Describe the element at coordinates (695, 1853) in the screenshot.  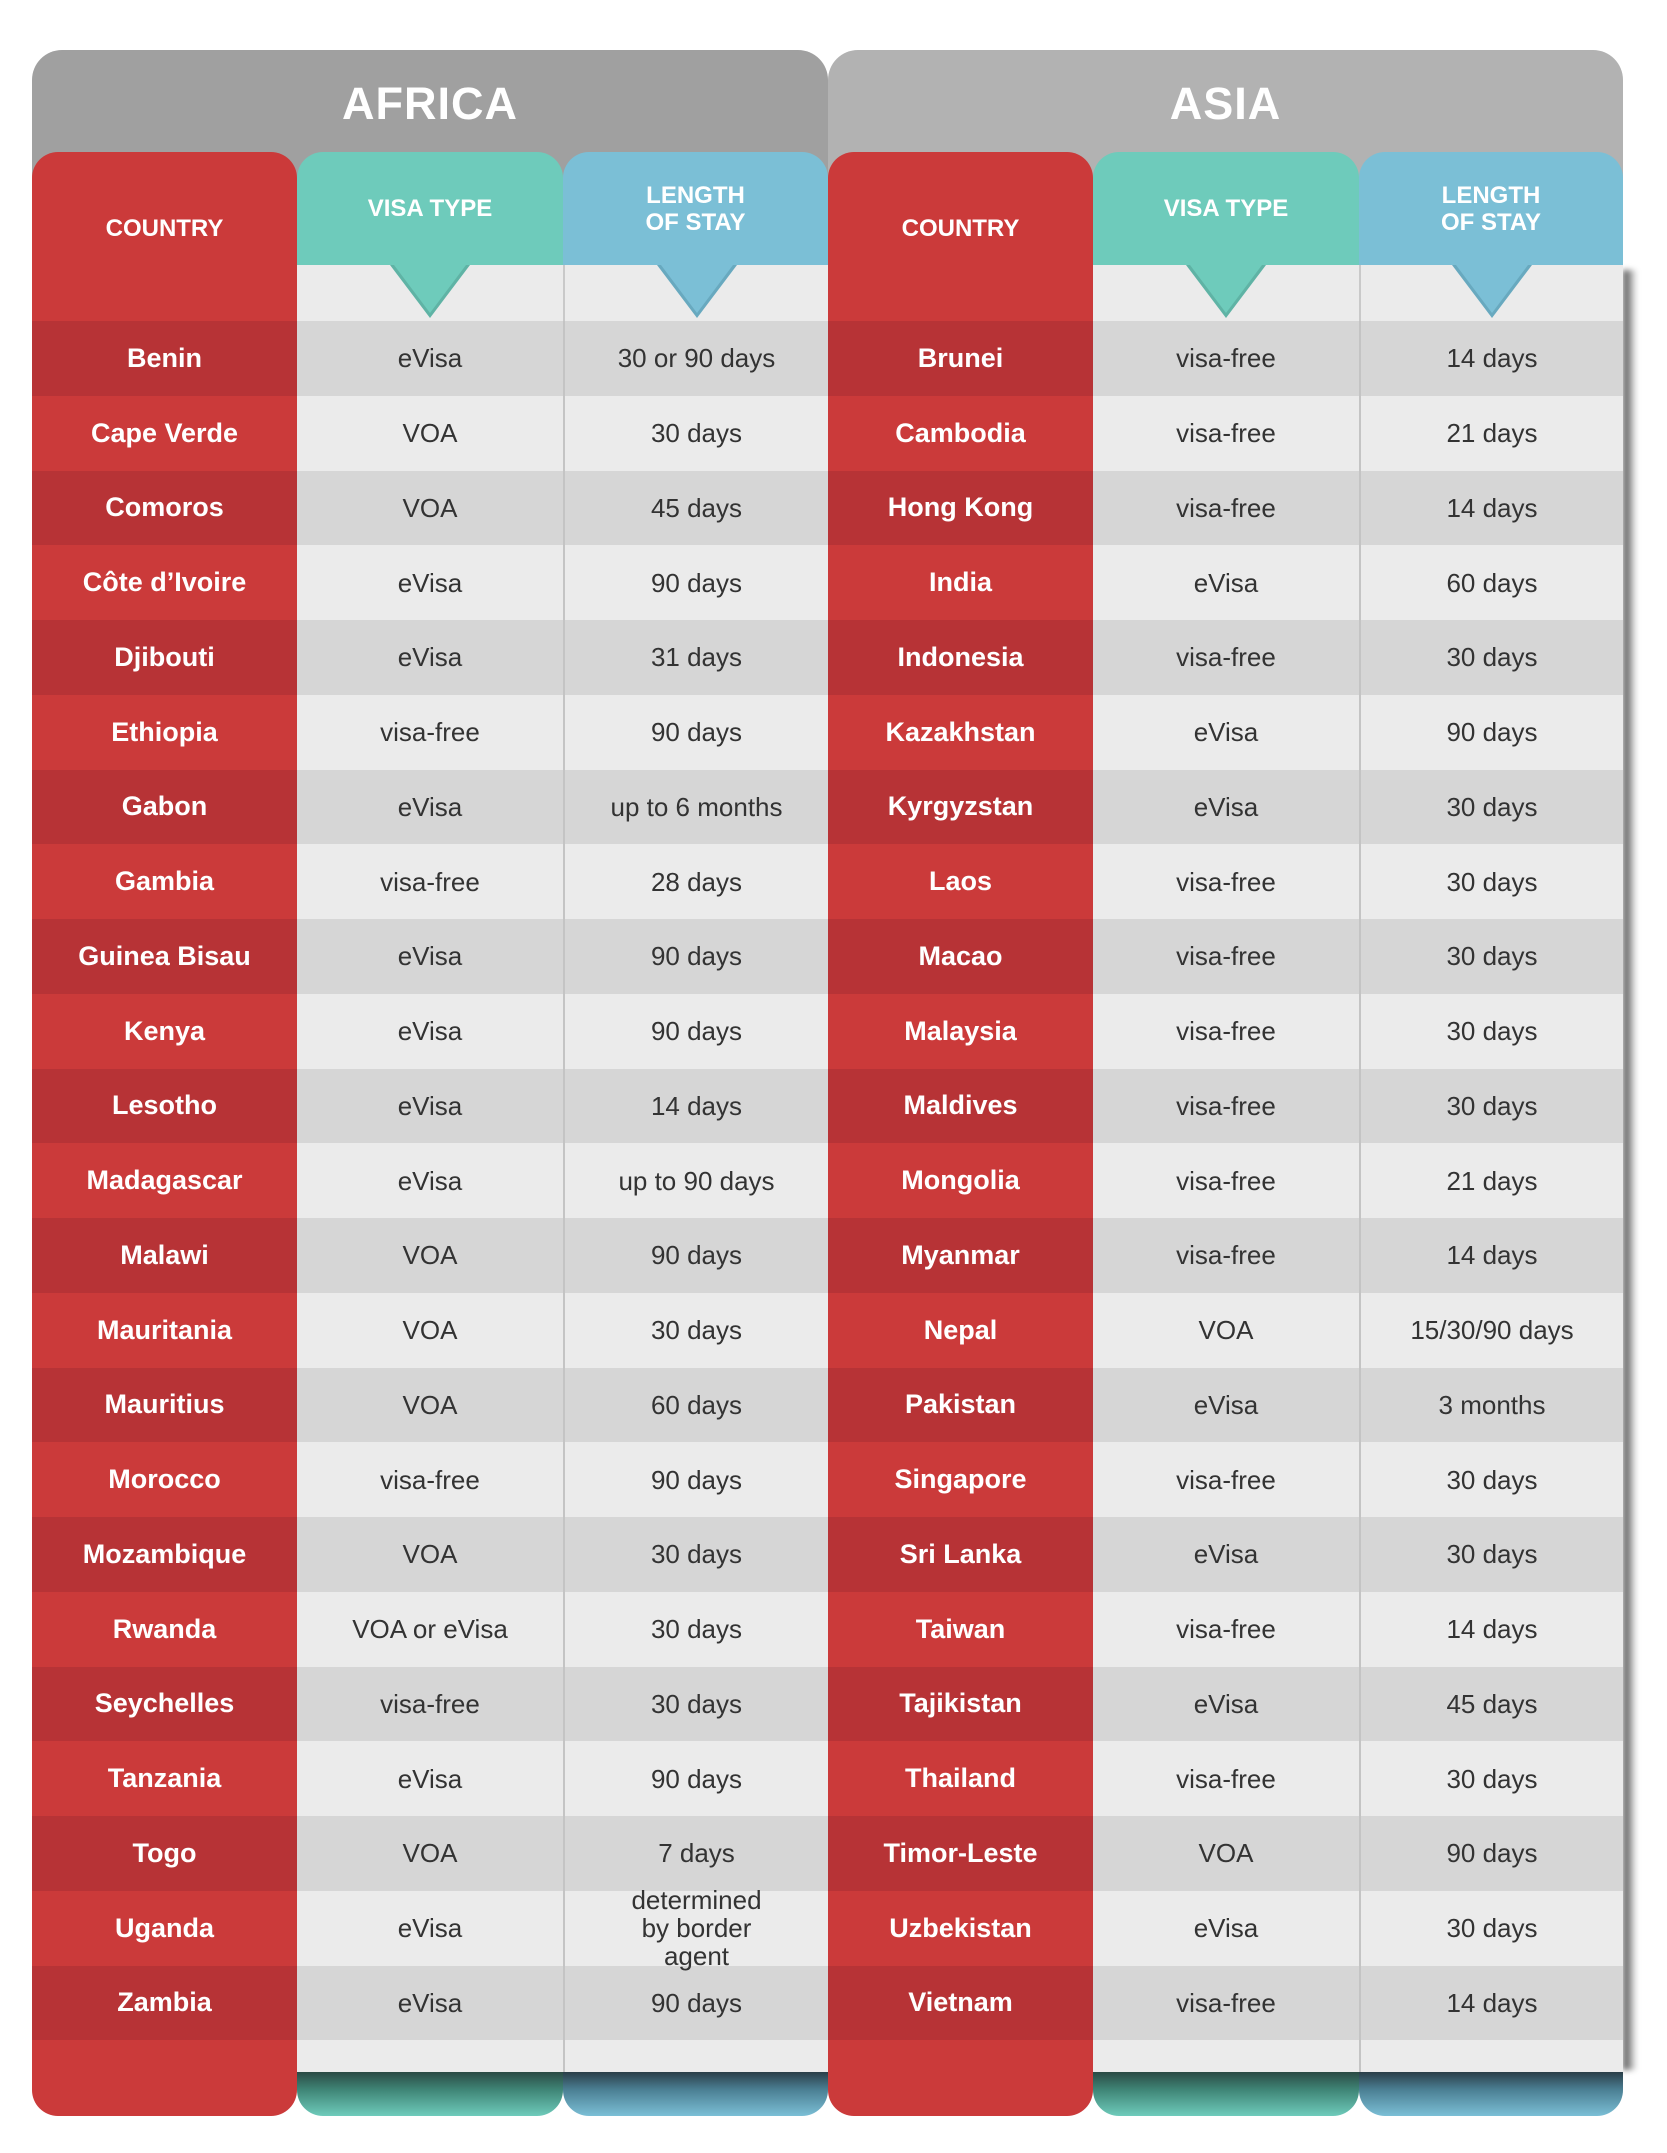
I see `length-of-stay-cell: 7 days` at that location.